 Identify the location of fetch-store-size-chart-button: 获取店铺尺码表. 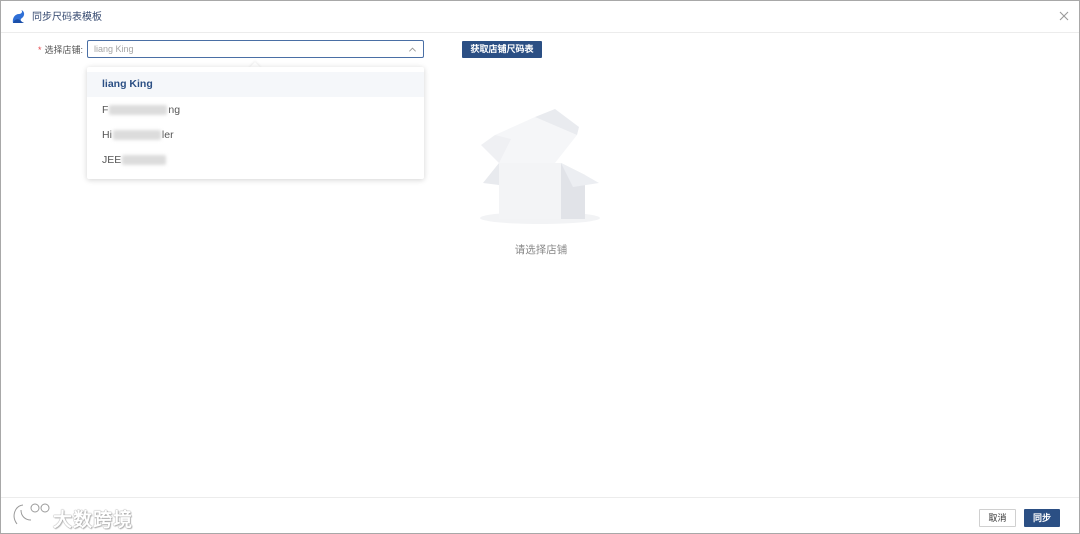
(502, 49).